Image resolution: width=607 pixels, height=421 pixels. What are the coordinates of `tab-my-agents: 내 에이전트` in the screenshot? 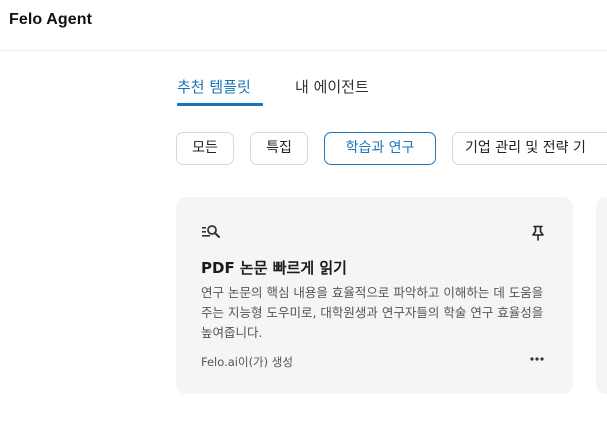 It's located at (332, 91).